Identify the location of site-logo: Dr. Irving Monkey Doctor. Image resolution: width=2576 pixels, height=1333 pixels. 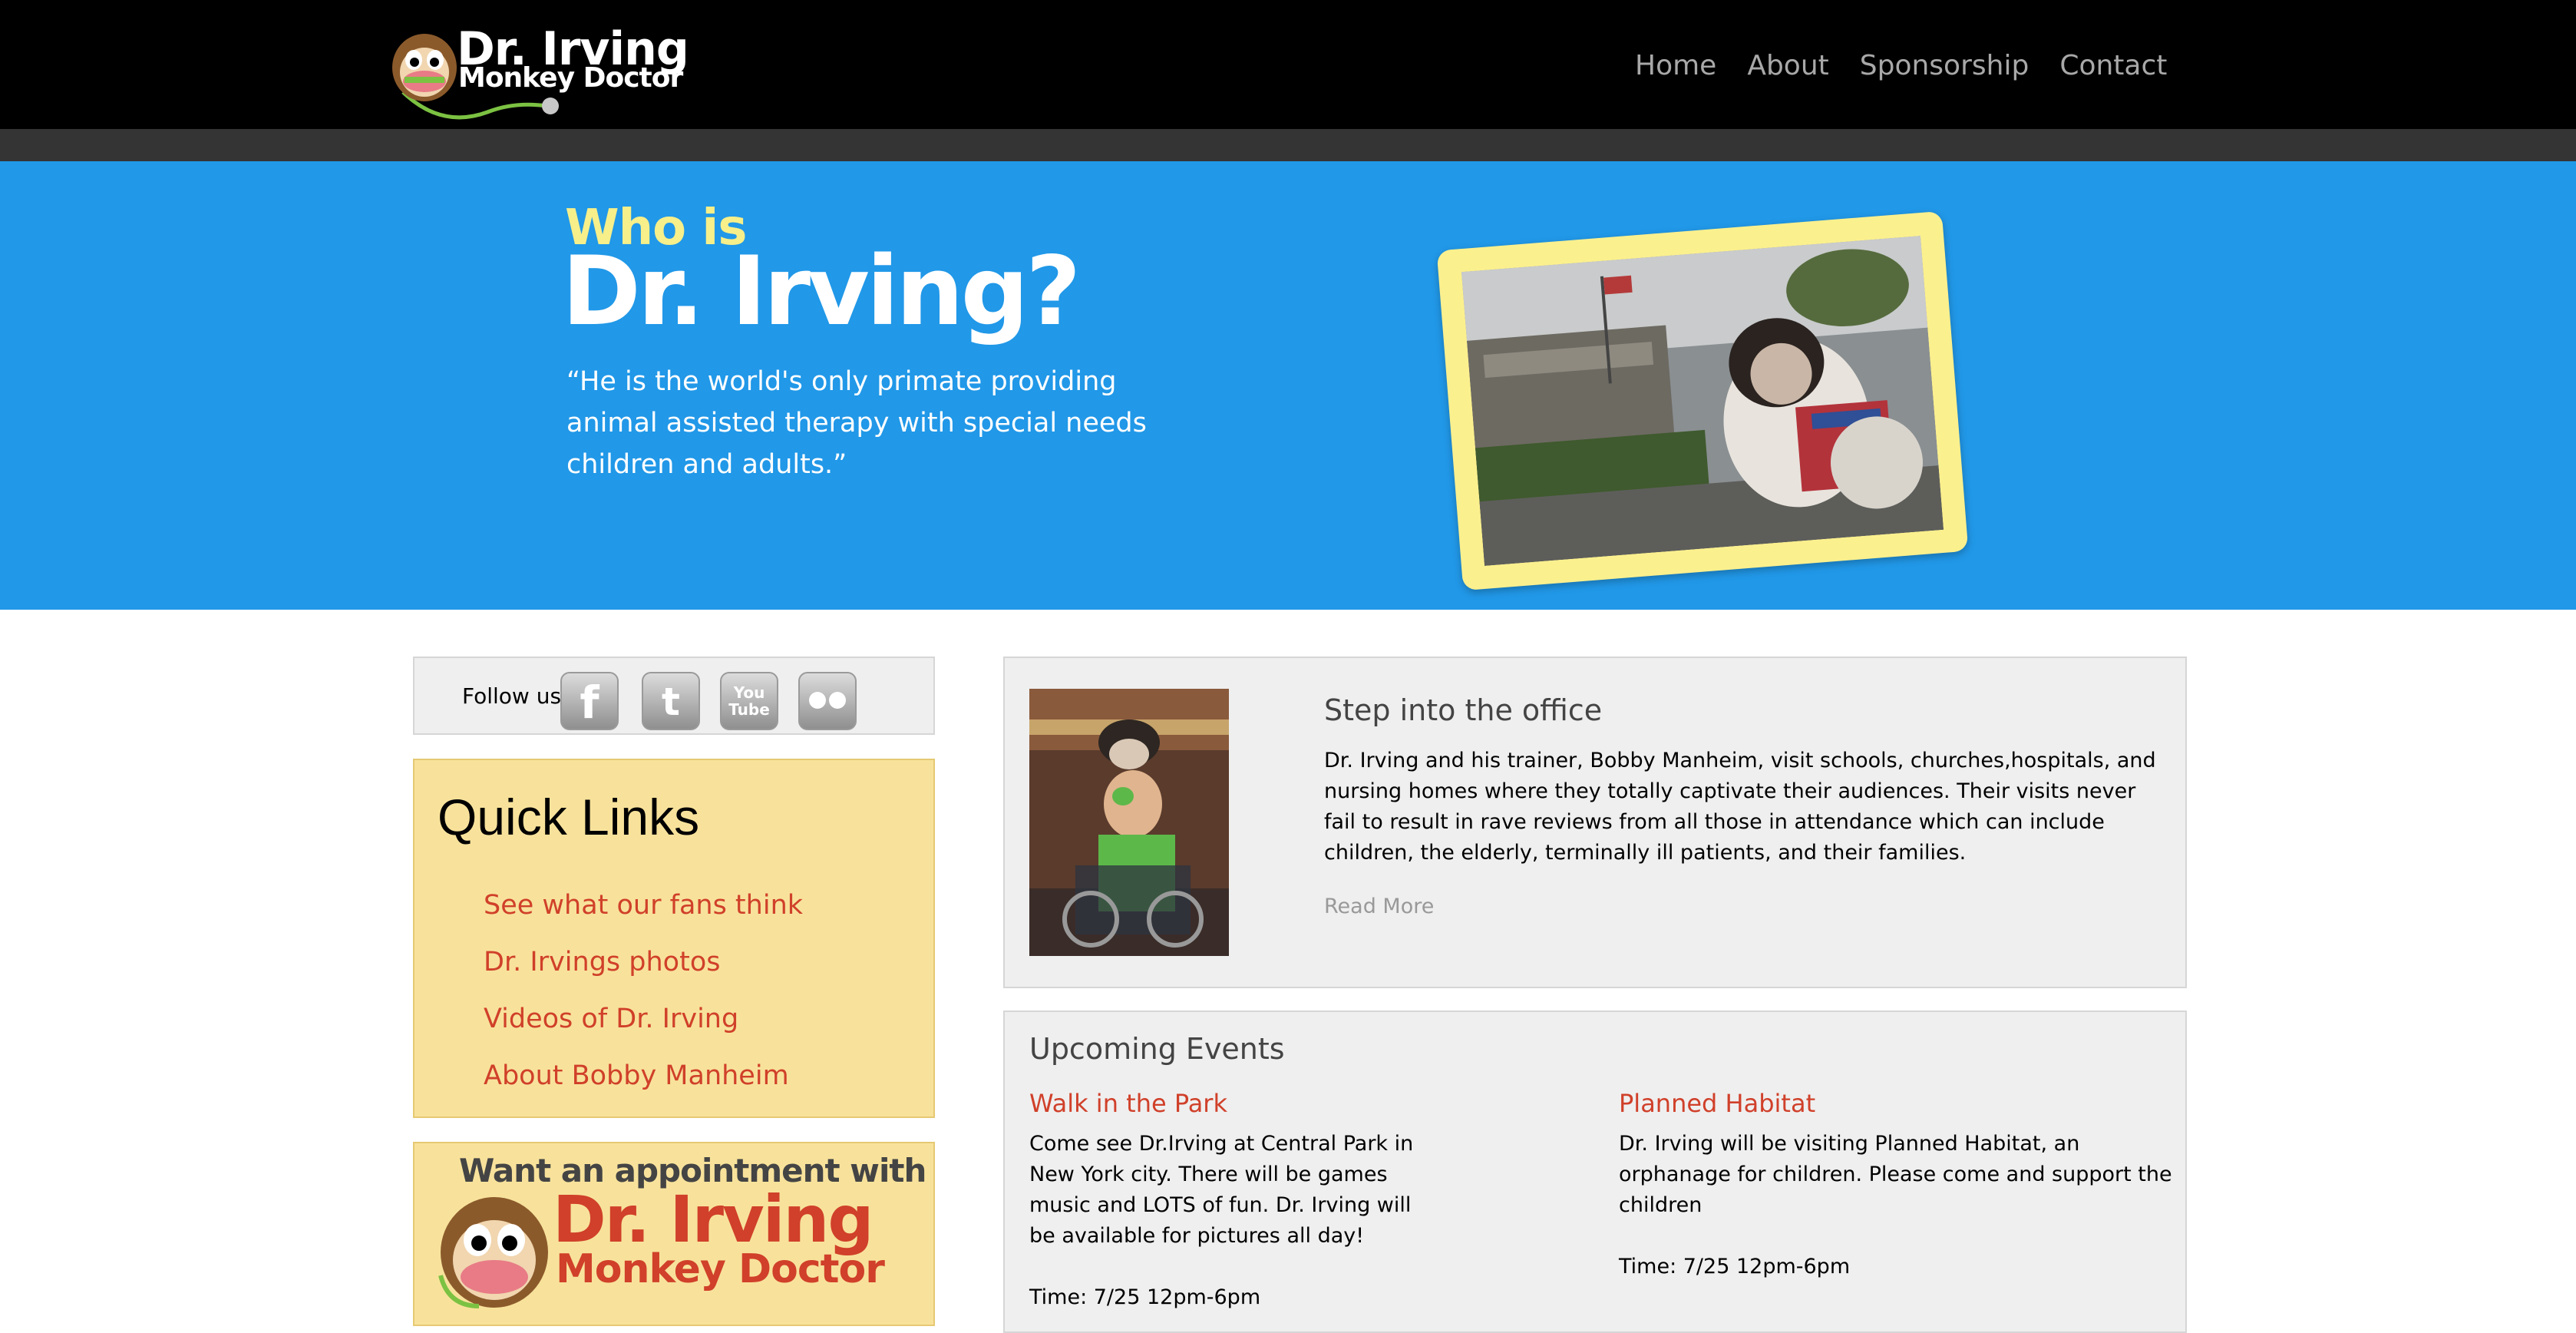
(538, 71).